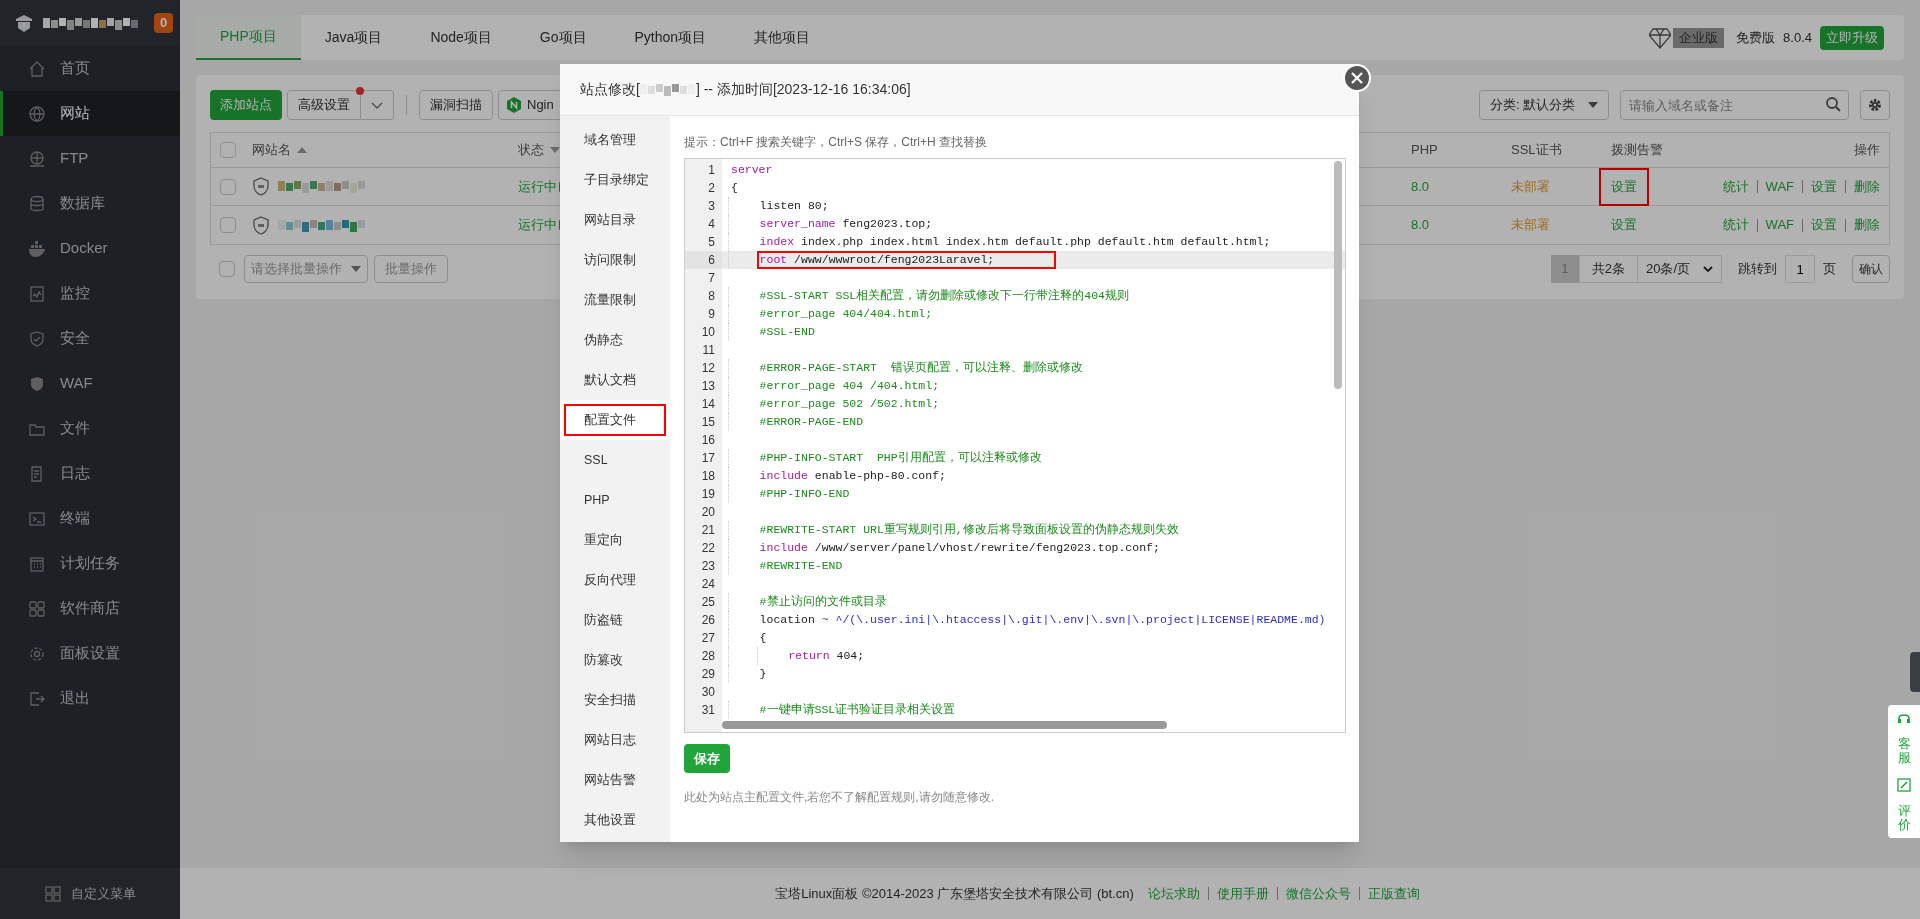 This screenshot has height=919, width=1920. What do you see at coordinates (1915, 672) in the screenshot?
I see `edge-handle` at bounding box center [1915, 672].